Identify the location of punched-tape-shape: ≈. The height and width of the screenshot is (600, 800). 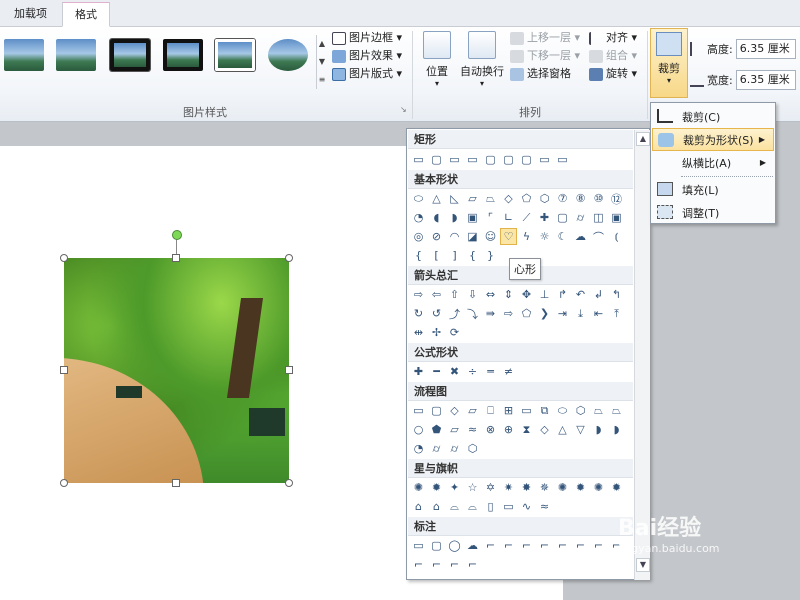
(472, 429).